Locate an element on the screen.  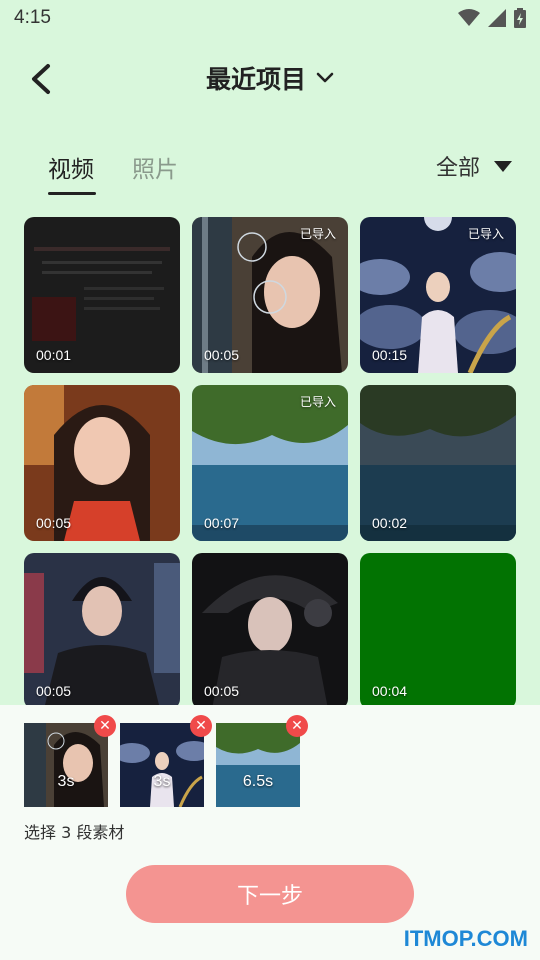
media-item: 已导入 00:05 is located at coordinates (270, 295).